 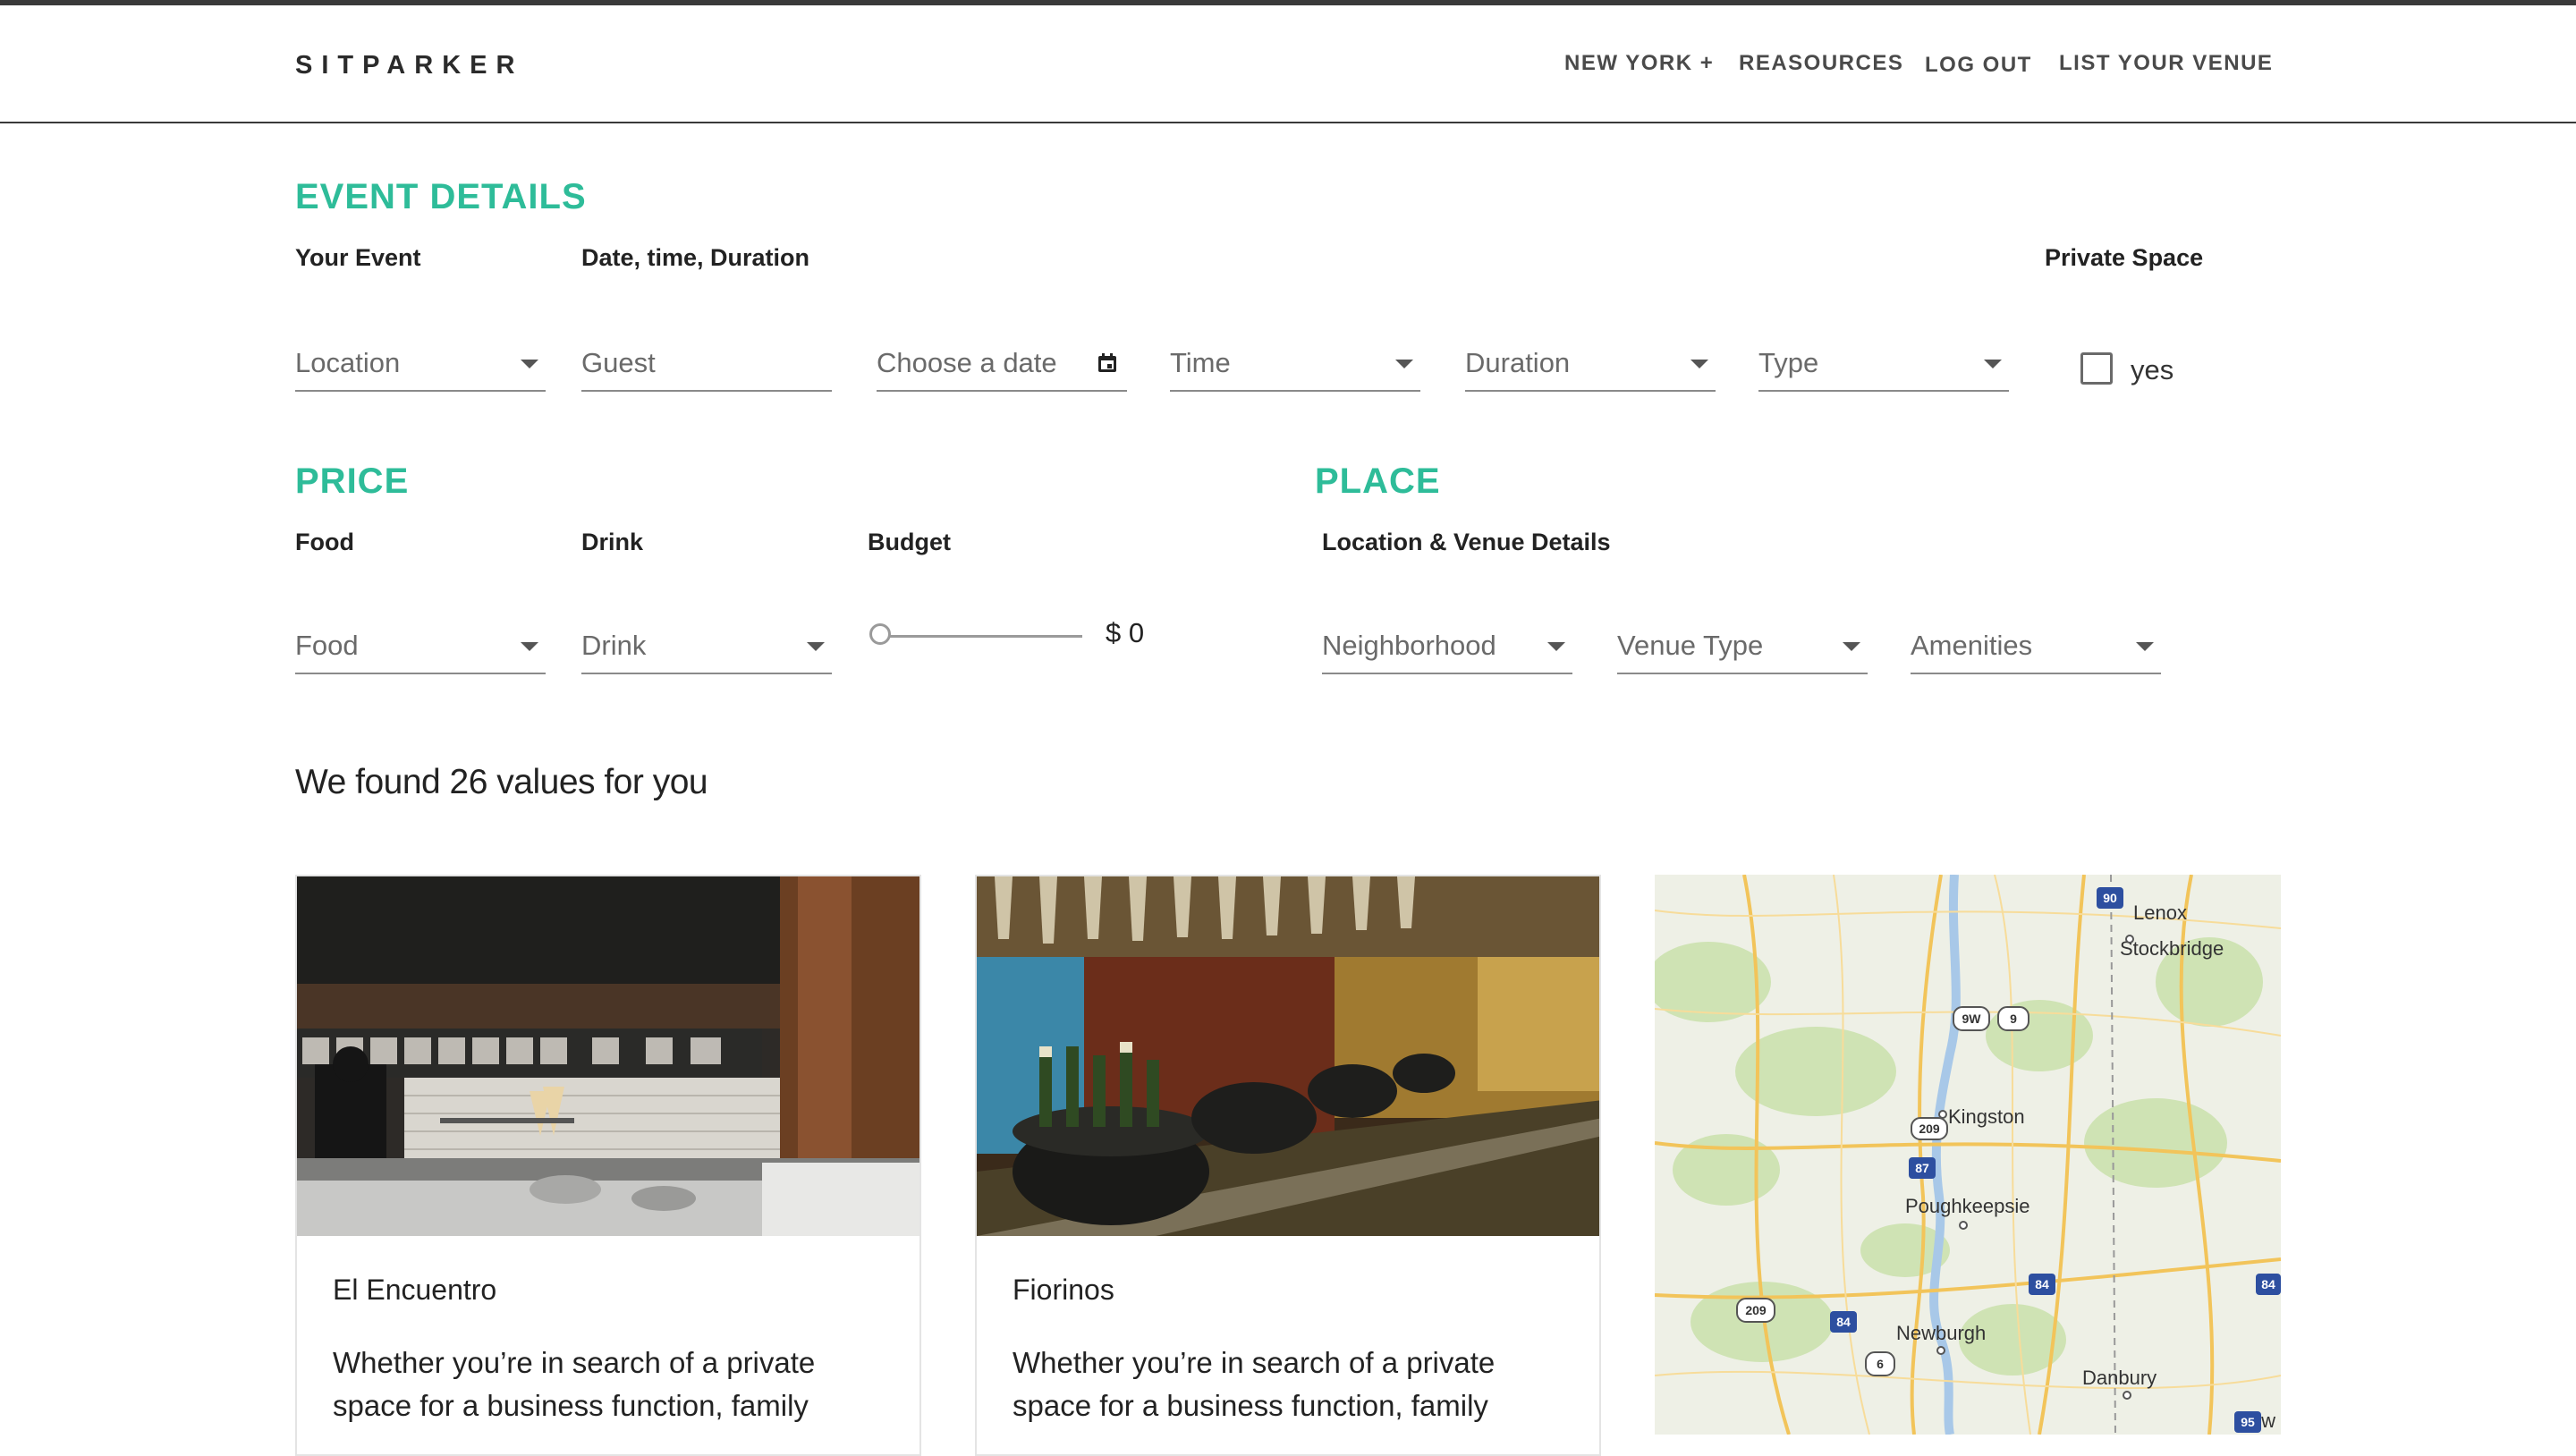 I want to click on location-select-value: Location, so click(x=348, y=362).